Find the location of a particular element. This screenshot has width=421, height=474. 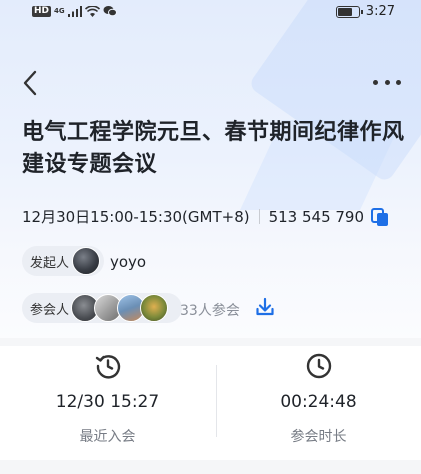

back-button is located at coordinates (31, 83).